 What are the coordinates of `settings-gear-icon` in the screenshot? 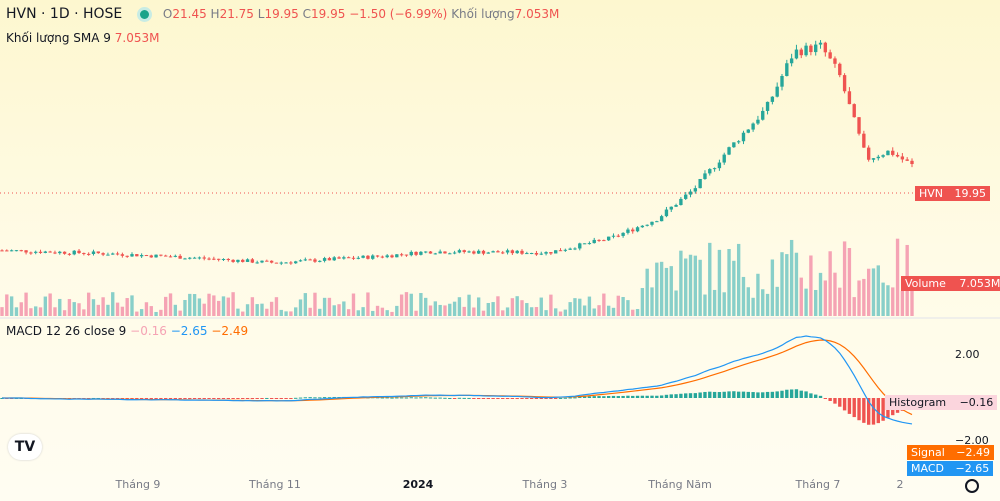 It's located at (972, 486).